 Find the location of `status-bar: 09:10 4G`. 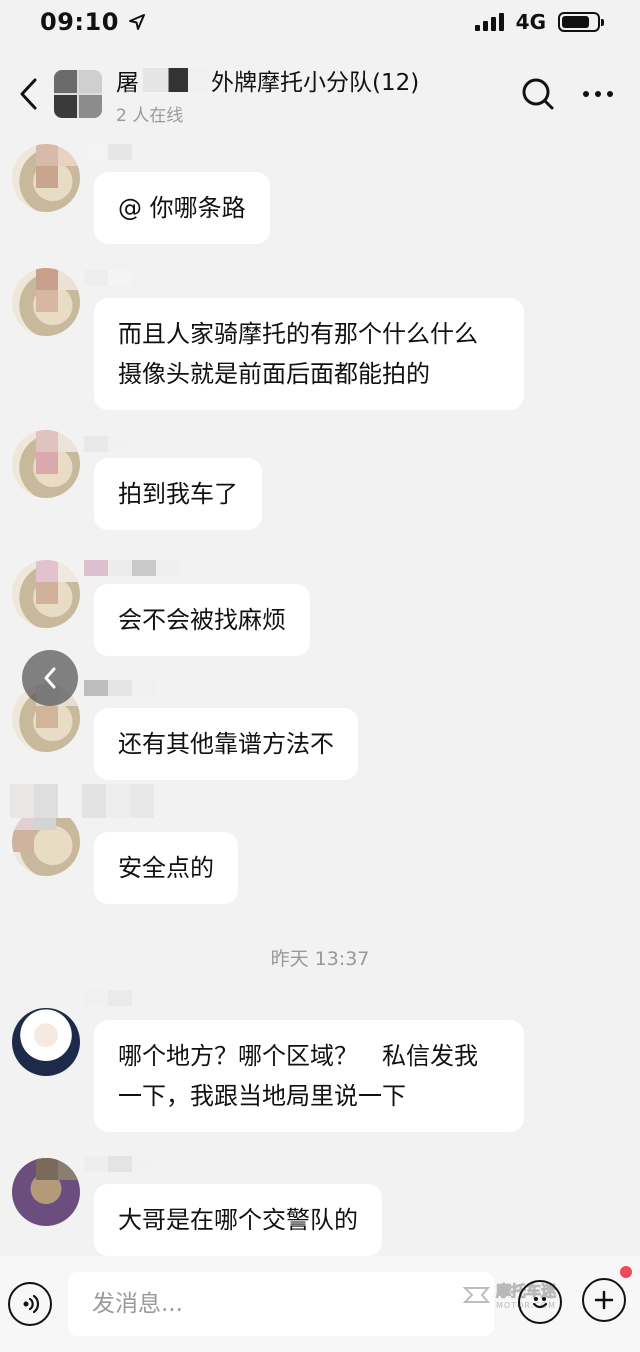

status-bar: 09:10 4G is located at coordinates (320, 22).